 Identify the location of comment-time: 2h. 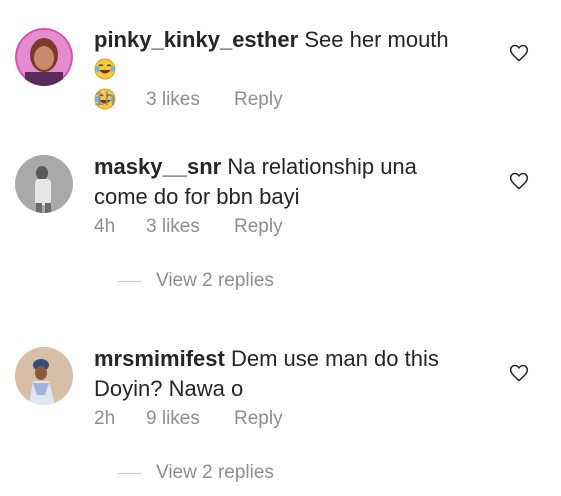
(105, 418).